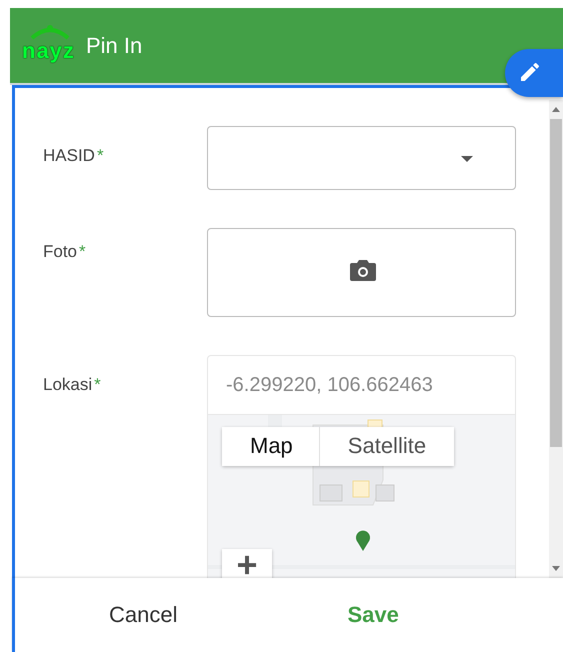 The image size is (563, 652). What do you see at coordinates (387, 446) in the screenshot?
I see `map-type-tab: Satellite` at bounding box center [387, 446].